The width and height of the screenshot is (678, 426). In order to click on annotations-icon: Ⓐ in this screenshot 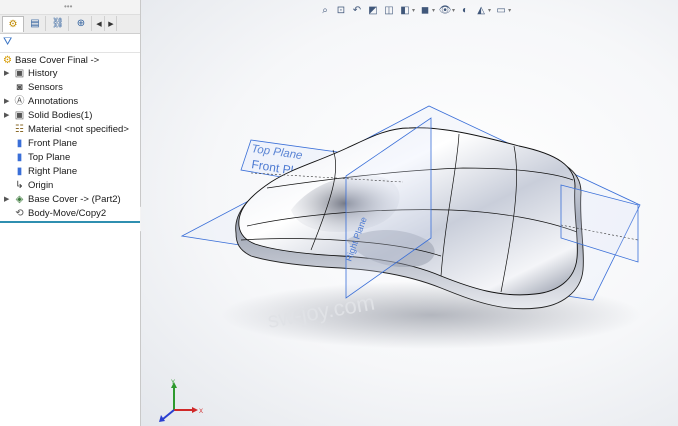, I will do `click(19, 101)`.